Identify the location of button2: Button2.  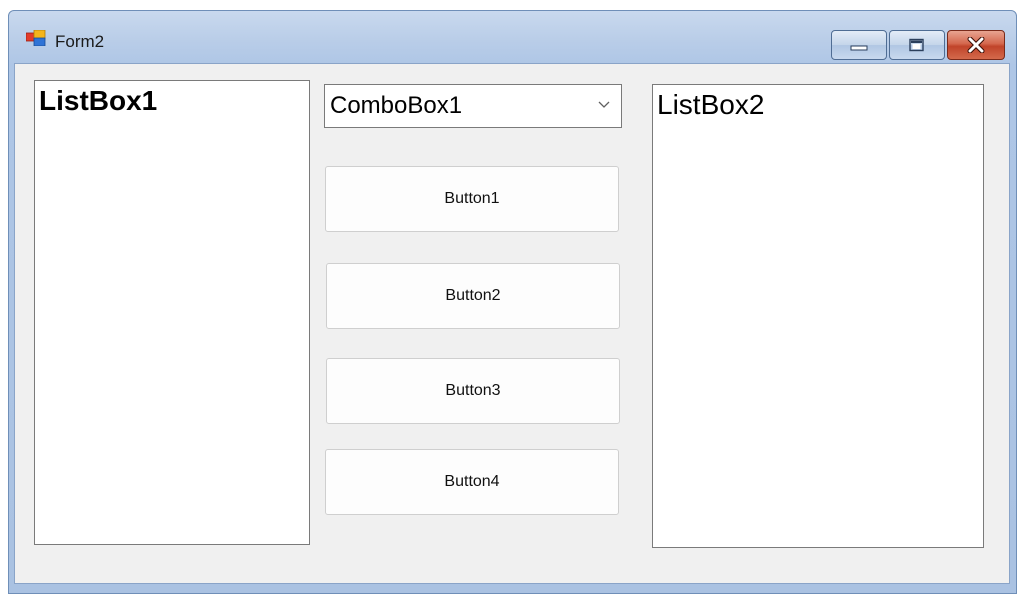
(473, 296).